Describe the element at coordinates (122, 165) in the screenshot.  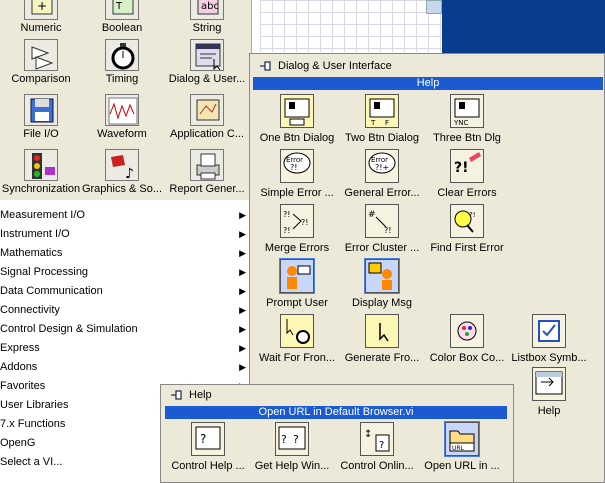
I see `graphics-sound-icon: ♪` at that location.